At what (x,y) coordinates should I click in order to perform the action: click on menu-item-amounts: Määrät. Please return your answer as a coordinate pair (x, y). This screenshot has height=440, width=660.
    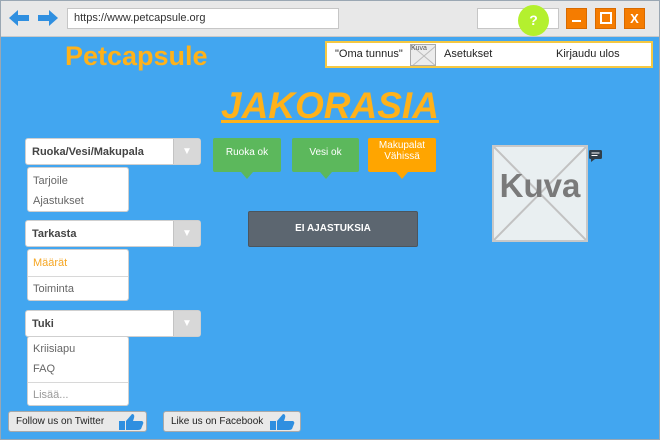
    Looking at the image, I should click on (50, 263).